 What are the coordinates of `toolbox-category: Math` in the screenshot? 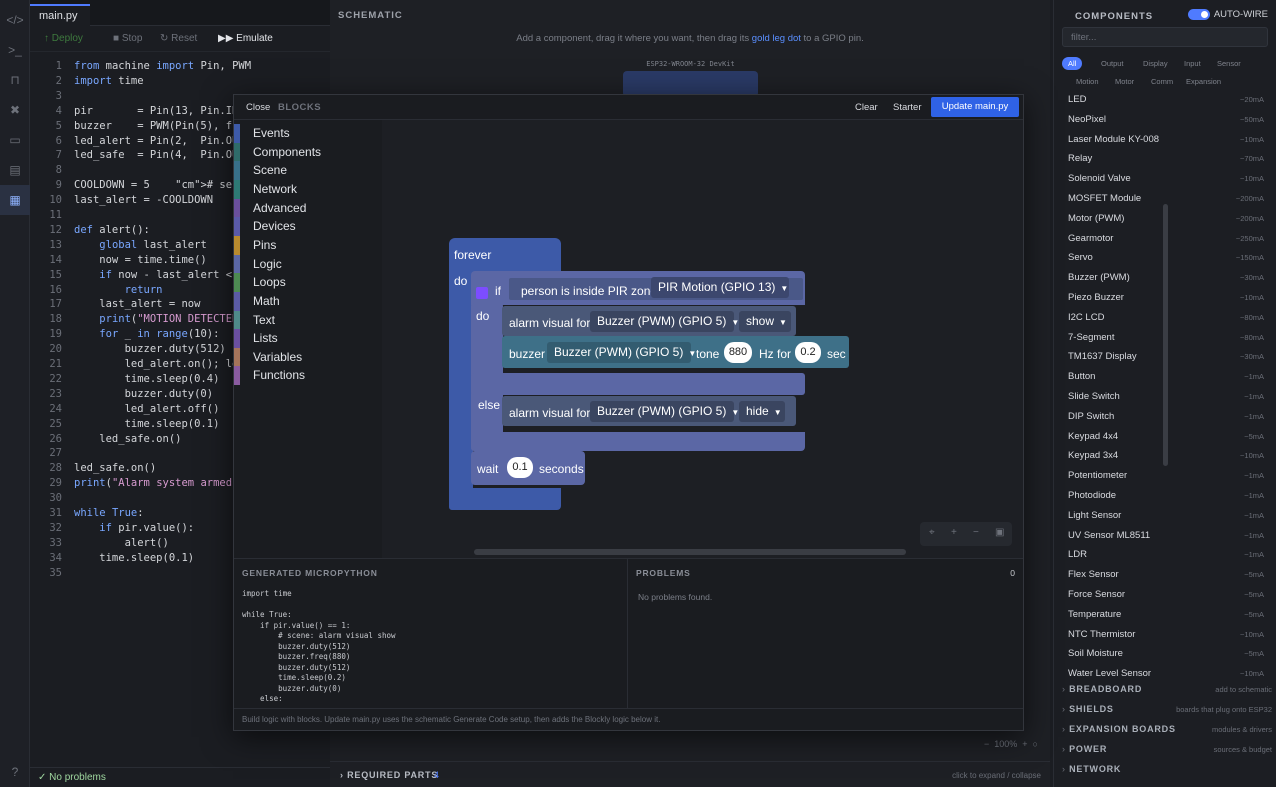 It's located at (308, 301).